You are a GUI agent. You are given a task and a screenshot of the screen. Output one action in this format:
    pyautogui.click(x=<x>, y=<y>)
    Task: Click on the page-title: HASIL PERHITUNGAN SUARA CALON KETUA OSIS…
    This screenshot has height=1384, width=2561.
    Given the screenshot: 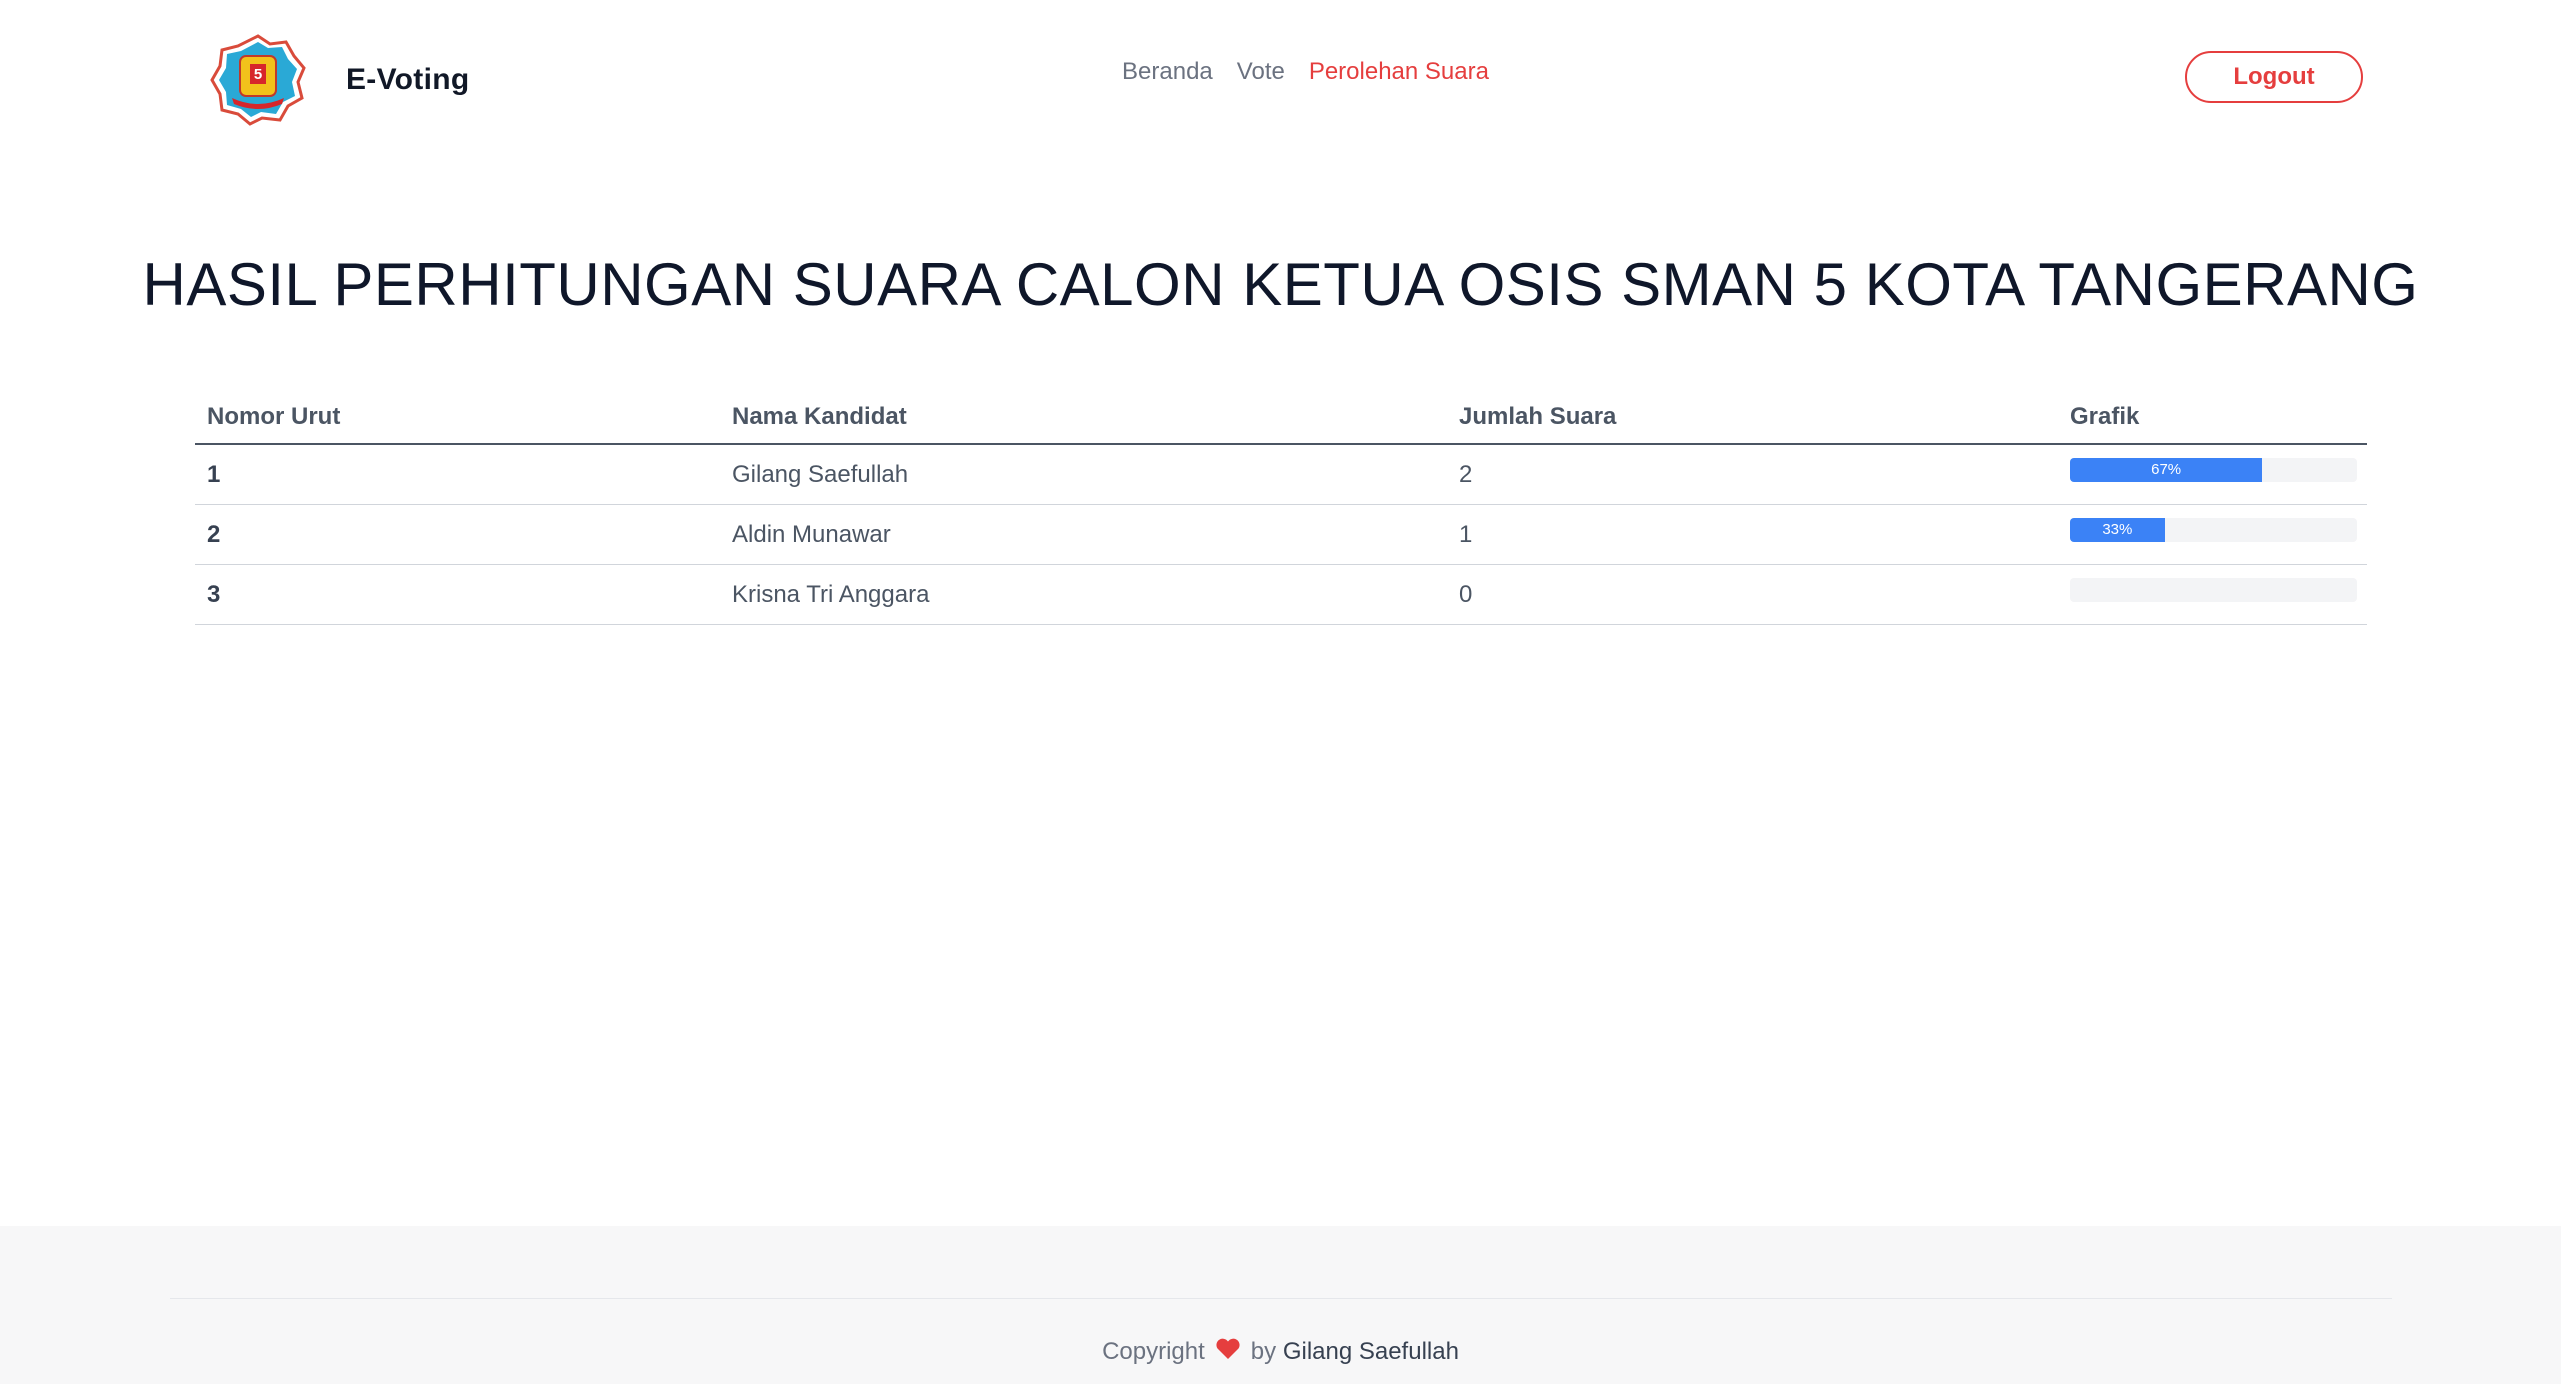 What is the action you would take?
    pyautogui.click(x=1280, y=284)
    